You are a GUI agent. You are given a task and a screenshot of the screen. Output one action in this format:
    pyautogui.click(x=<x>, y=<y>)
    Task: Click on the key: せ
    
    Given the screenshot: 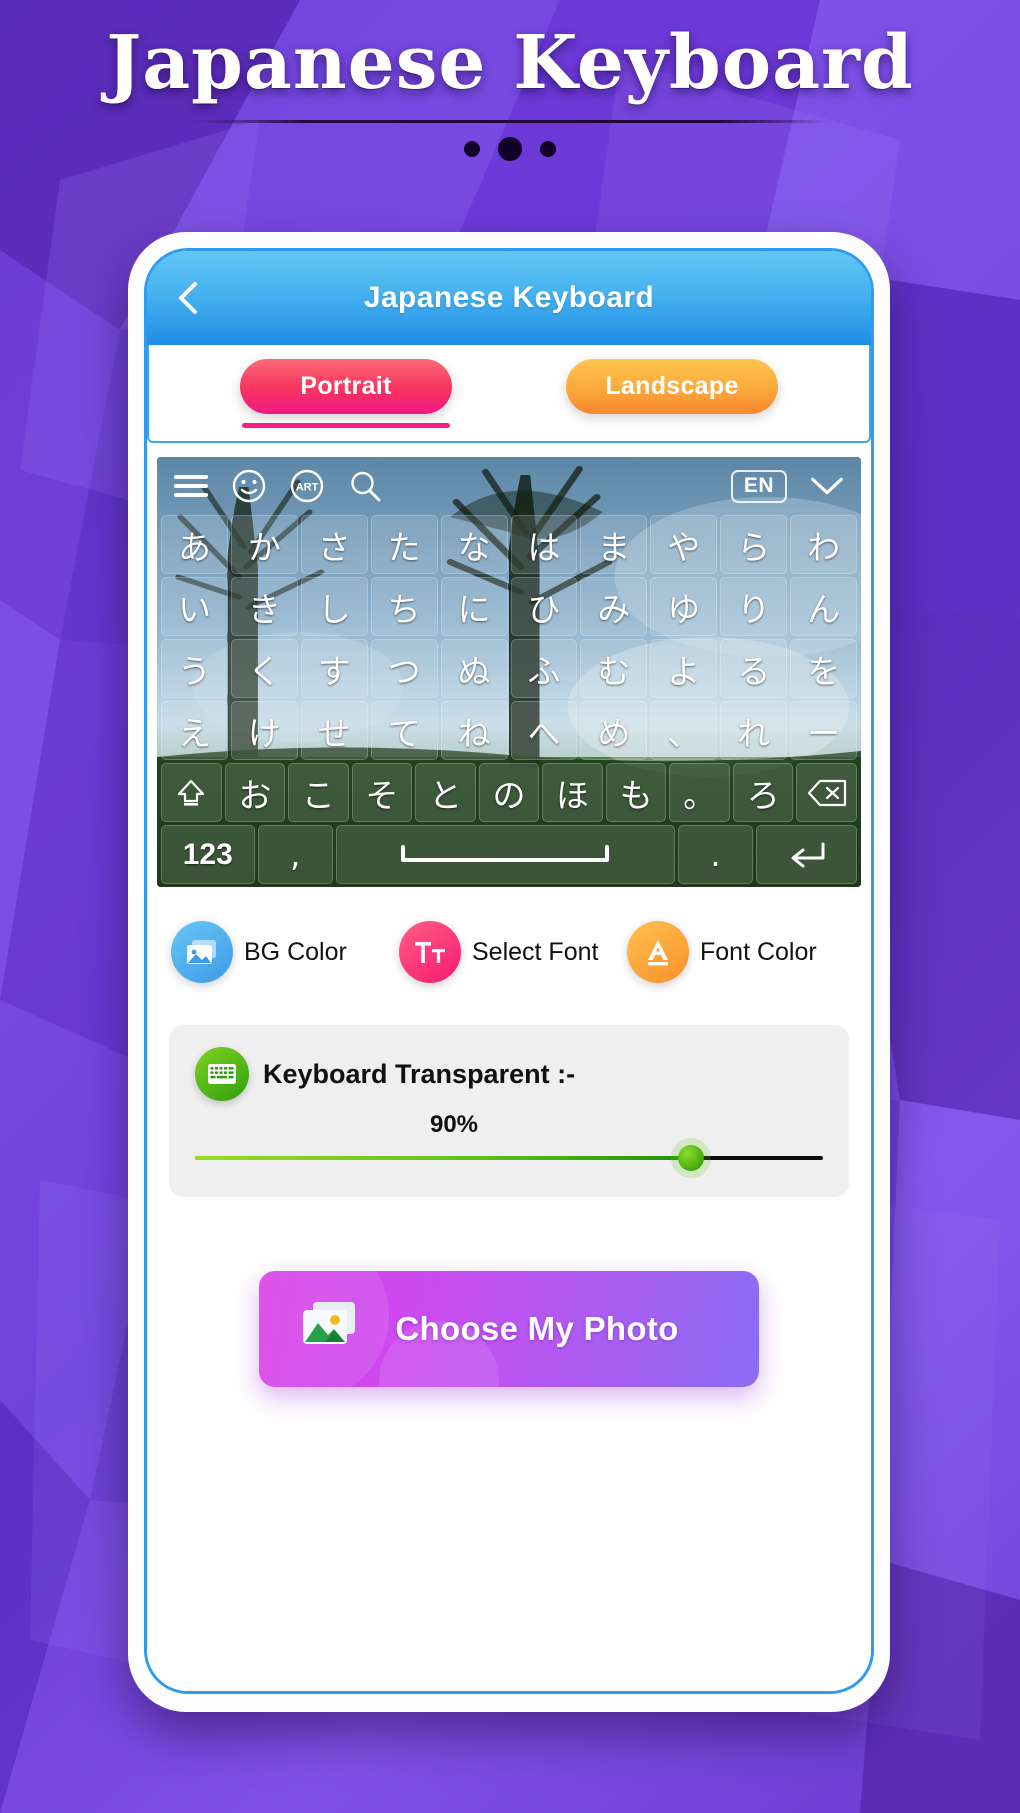 What is the action you would take?
    pyautogui.click(x=334, y=730)
    